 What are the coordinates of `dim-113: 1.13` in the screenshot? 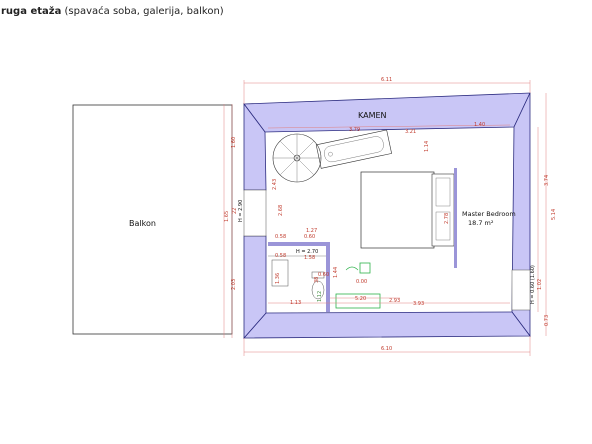 It's located at (295, 303).